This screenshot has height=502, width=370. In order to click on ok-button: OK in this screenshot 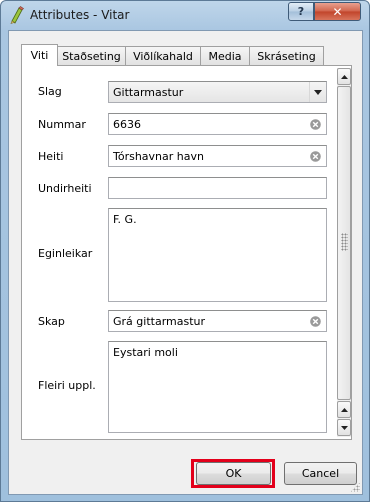, I will do `click(233, 473)`.